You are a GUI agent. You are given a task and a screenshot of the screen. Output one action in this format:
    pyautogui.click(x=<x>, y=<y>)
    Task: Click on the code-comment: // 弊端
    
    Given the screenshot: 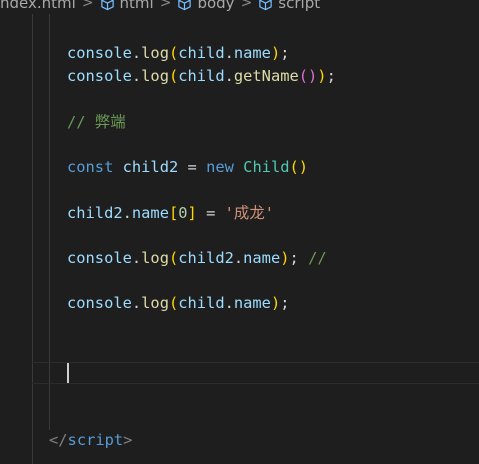 What is the action you would take?
    pyautogui.click(x=96, y=122)
    